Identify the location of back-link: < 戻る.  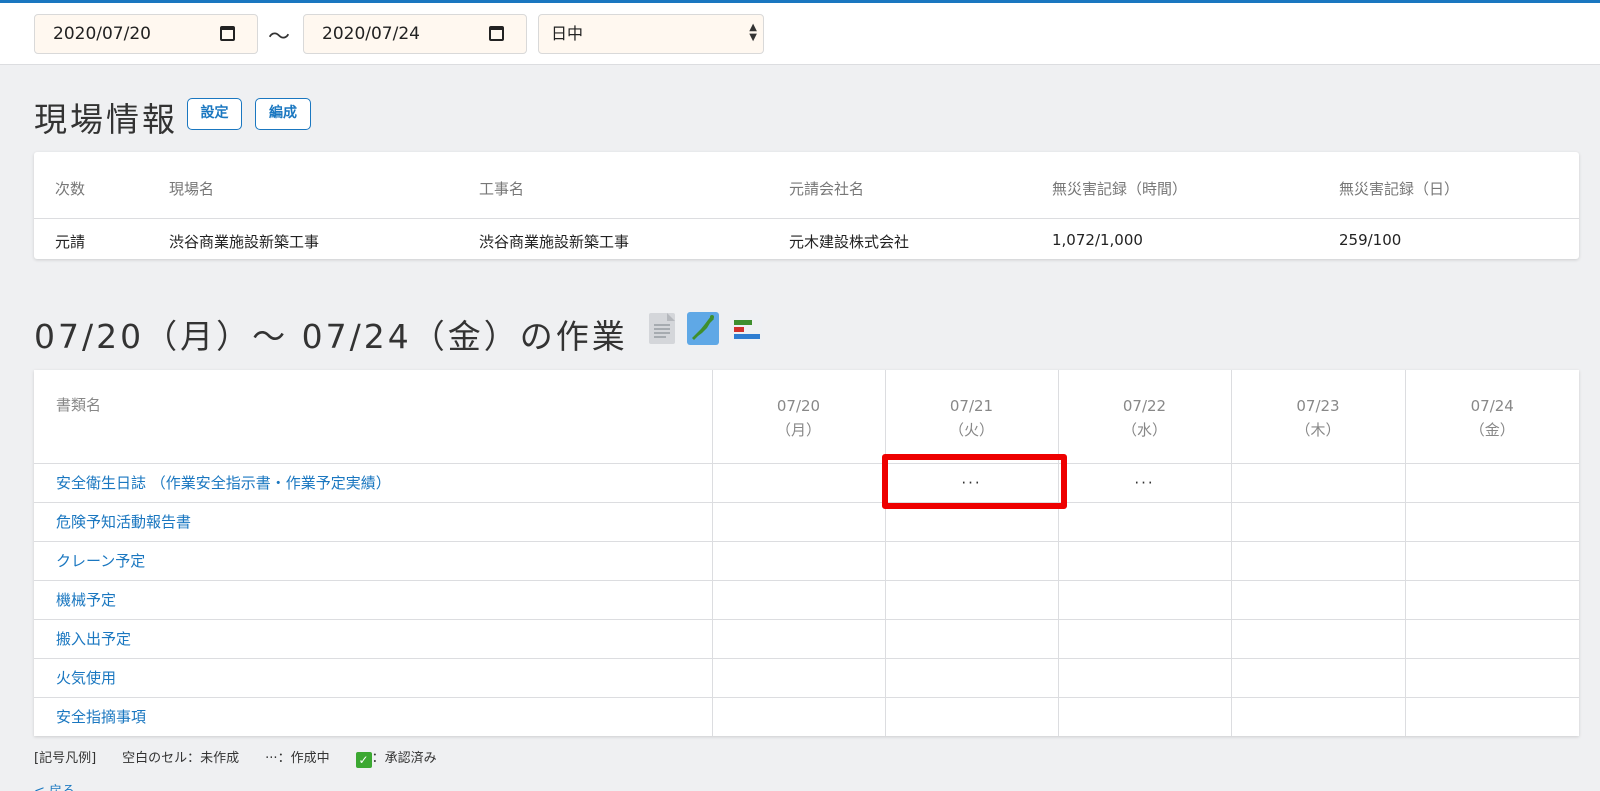
(54, 785).